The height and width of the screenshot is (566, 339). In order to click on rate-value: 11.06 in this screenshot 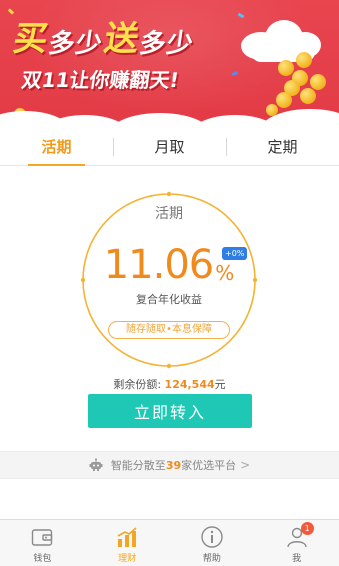, I will do `click(159, 265)`.